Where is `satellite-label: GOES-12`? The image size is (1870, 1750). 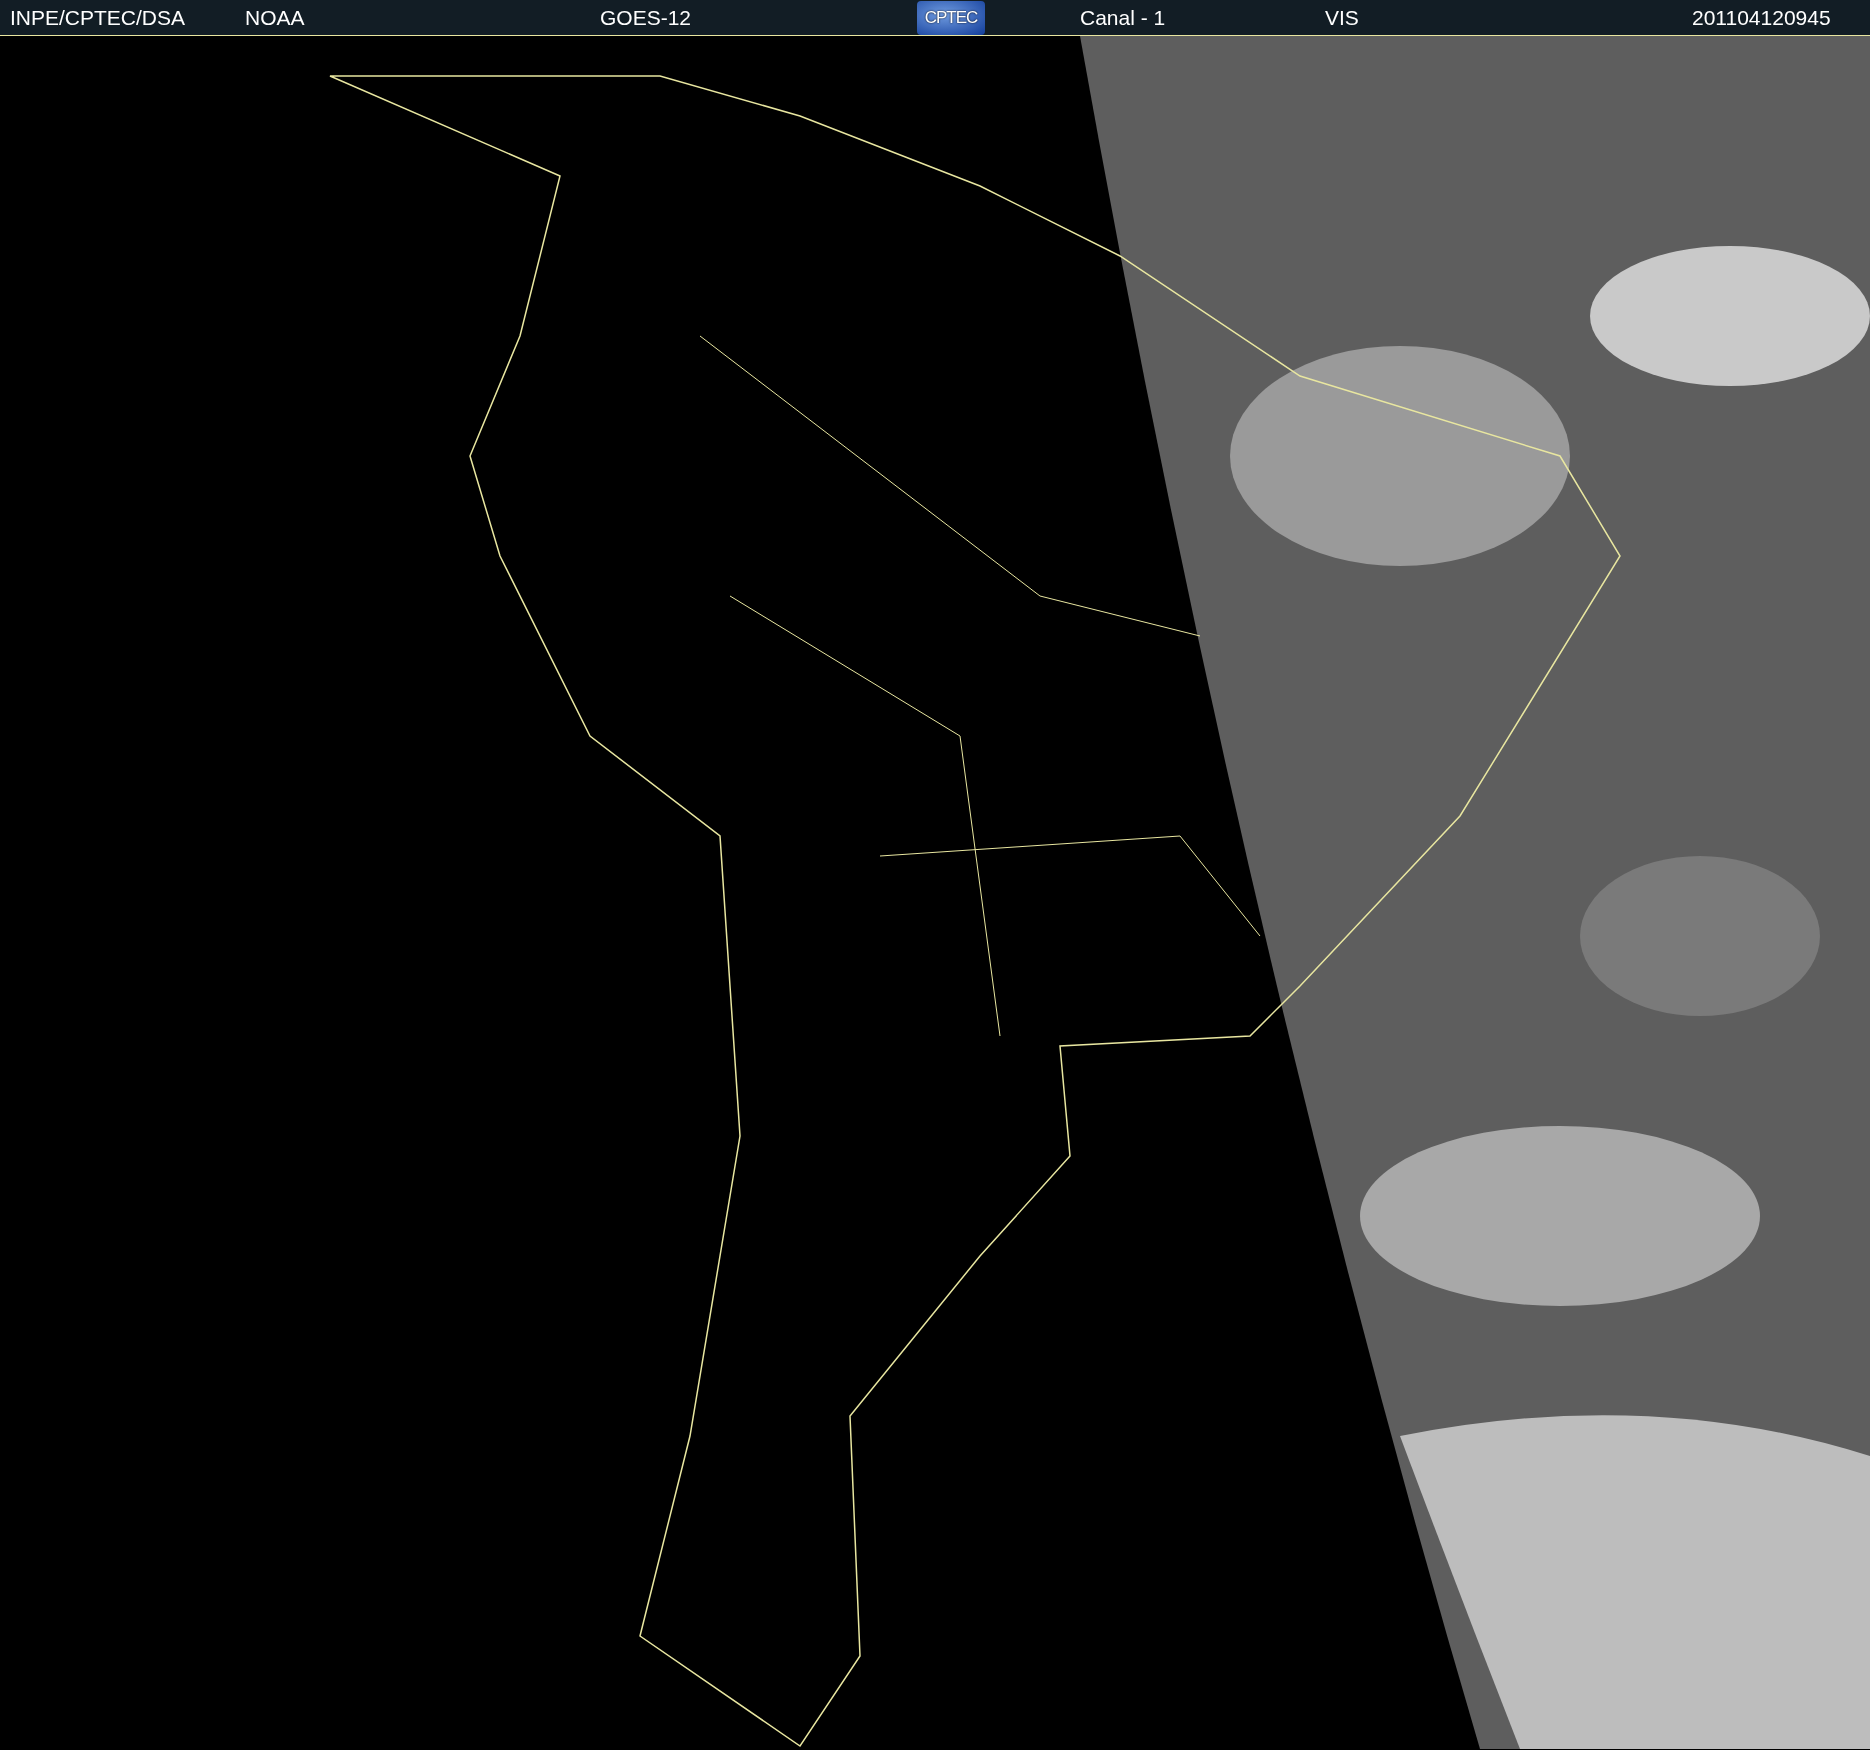
satellite-label: GOES-12 is located at coordinates (646, 18).